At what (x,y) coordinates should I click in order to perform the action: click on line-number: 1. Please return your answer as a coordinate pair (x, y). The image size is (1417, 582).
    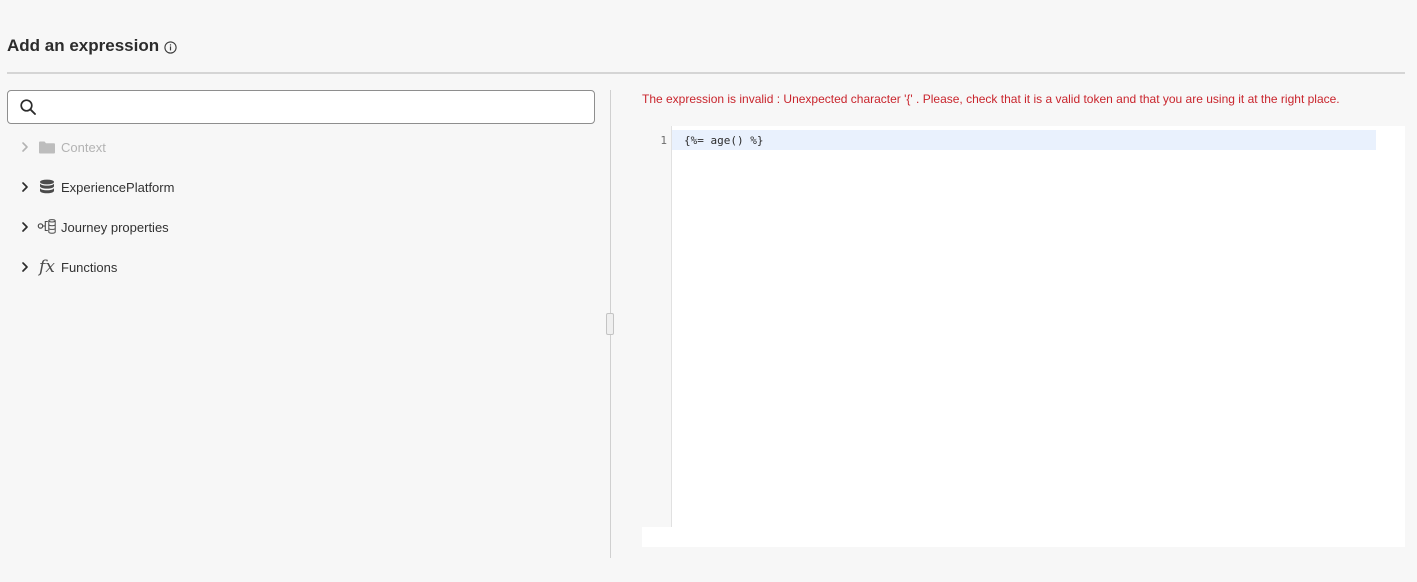
    Looking at the image, I should click on (663, 140).